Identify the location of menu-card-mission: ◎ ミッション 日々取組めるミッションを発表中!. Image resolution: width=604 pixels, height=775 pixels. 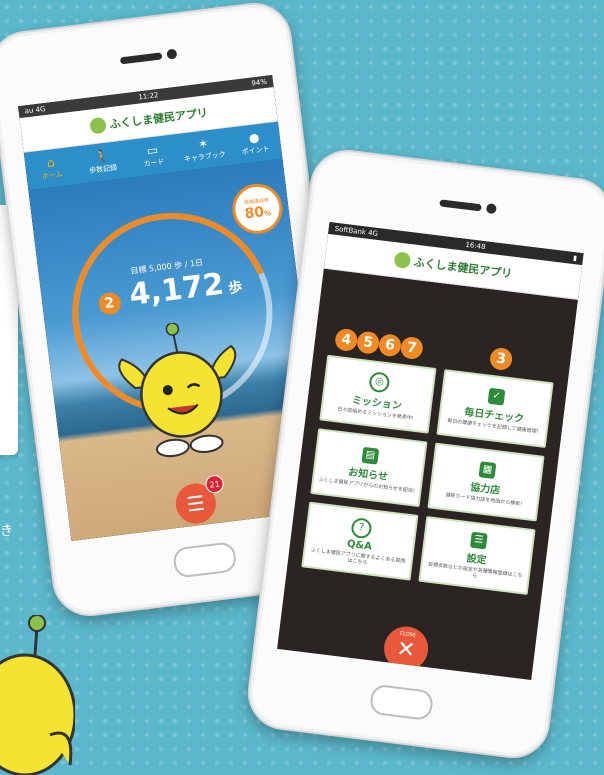
(378, 394).